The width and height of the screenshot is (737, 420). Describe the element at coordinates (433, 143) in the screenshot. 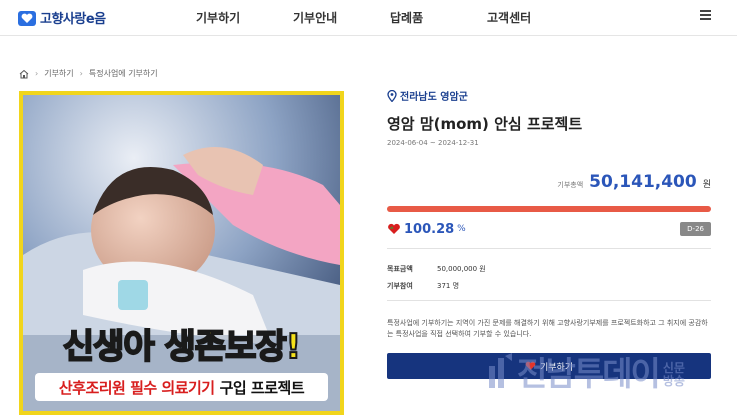

I see `project-period: 2024-06-04 ~ 2024-12-31` at that location.